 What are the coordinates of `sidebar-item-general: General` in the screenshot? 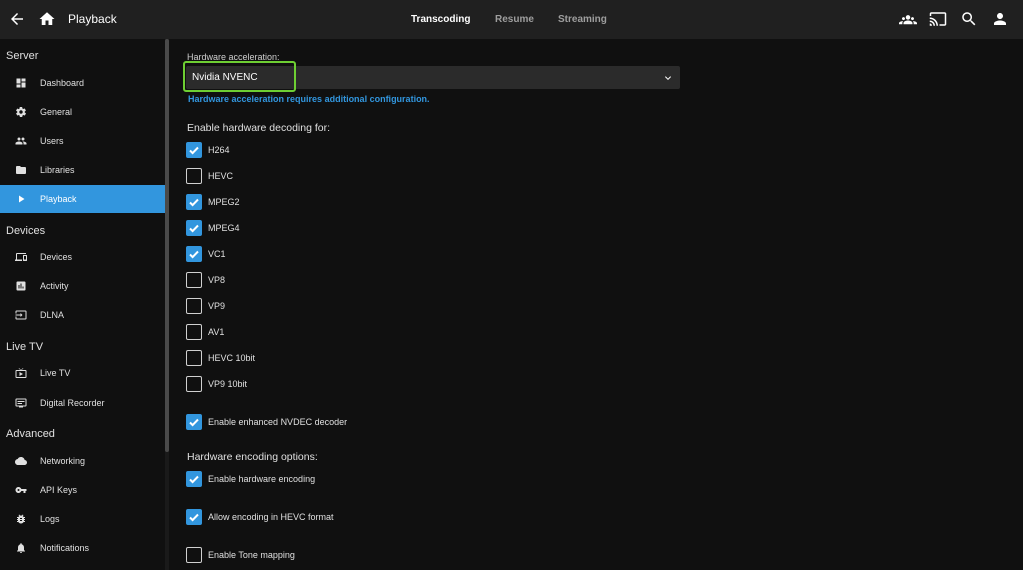 It's located at (82, 112).